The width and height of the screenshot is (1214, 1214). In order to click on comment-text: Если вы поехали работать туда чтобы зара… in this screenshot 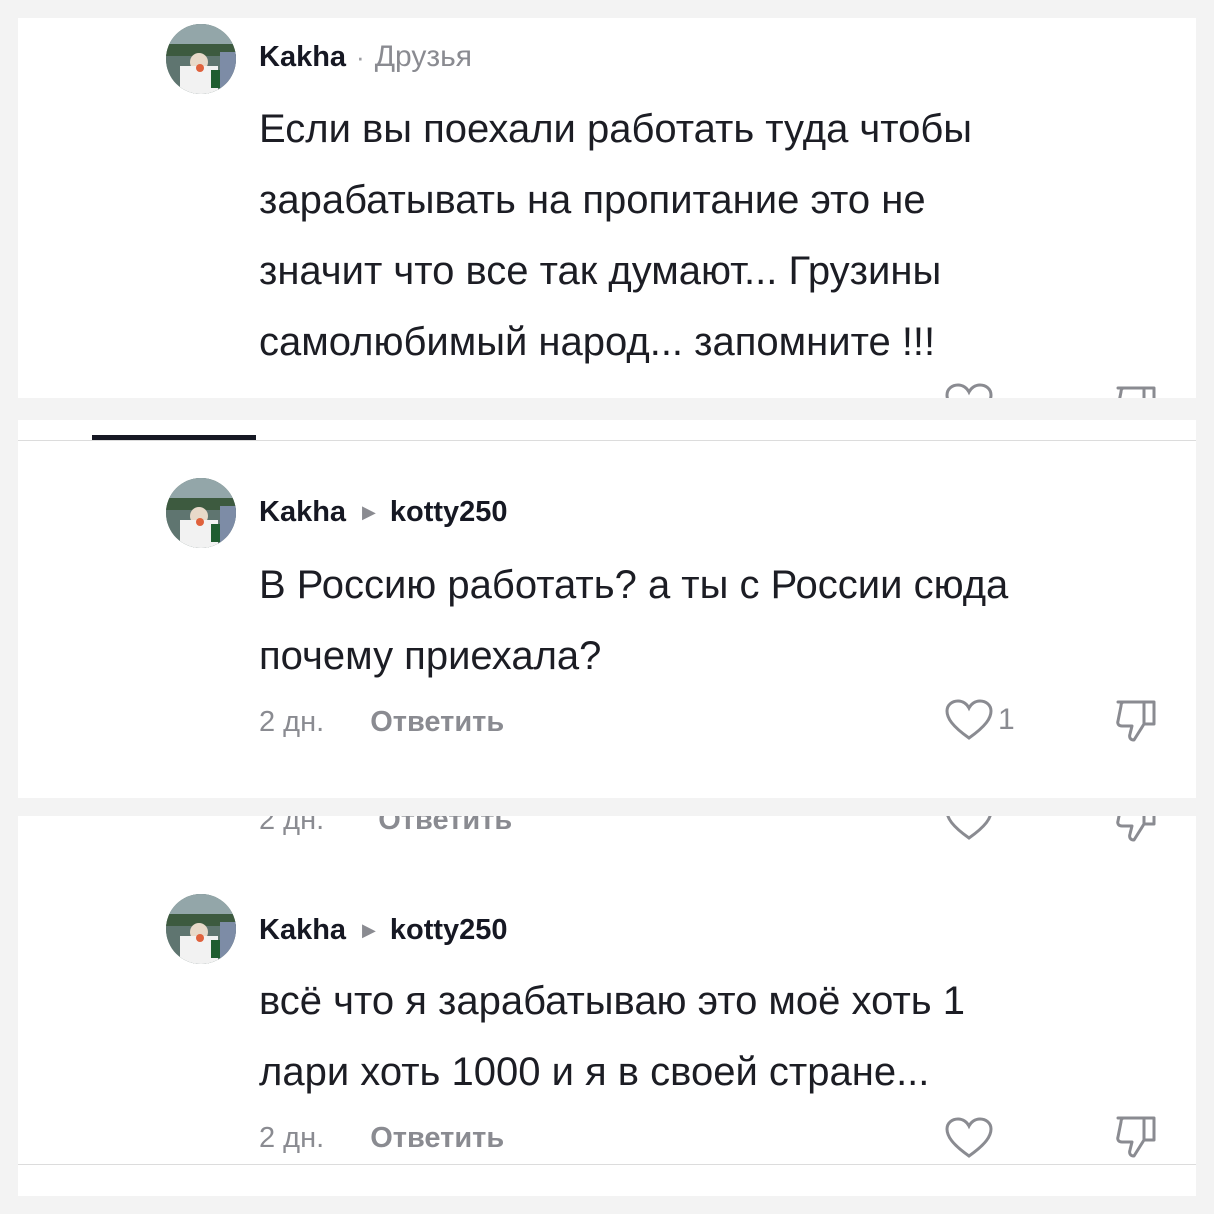, I will do `click(615, 236)`.